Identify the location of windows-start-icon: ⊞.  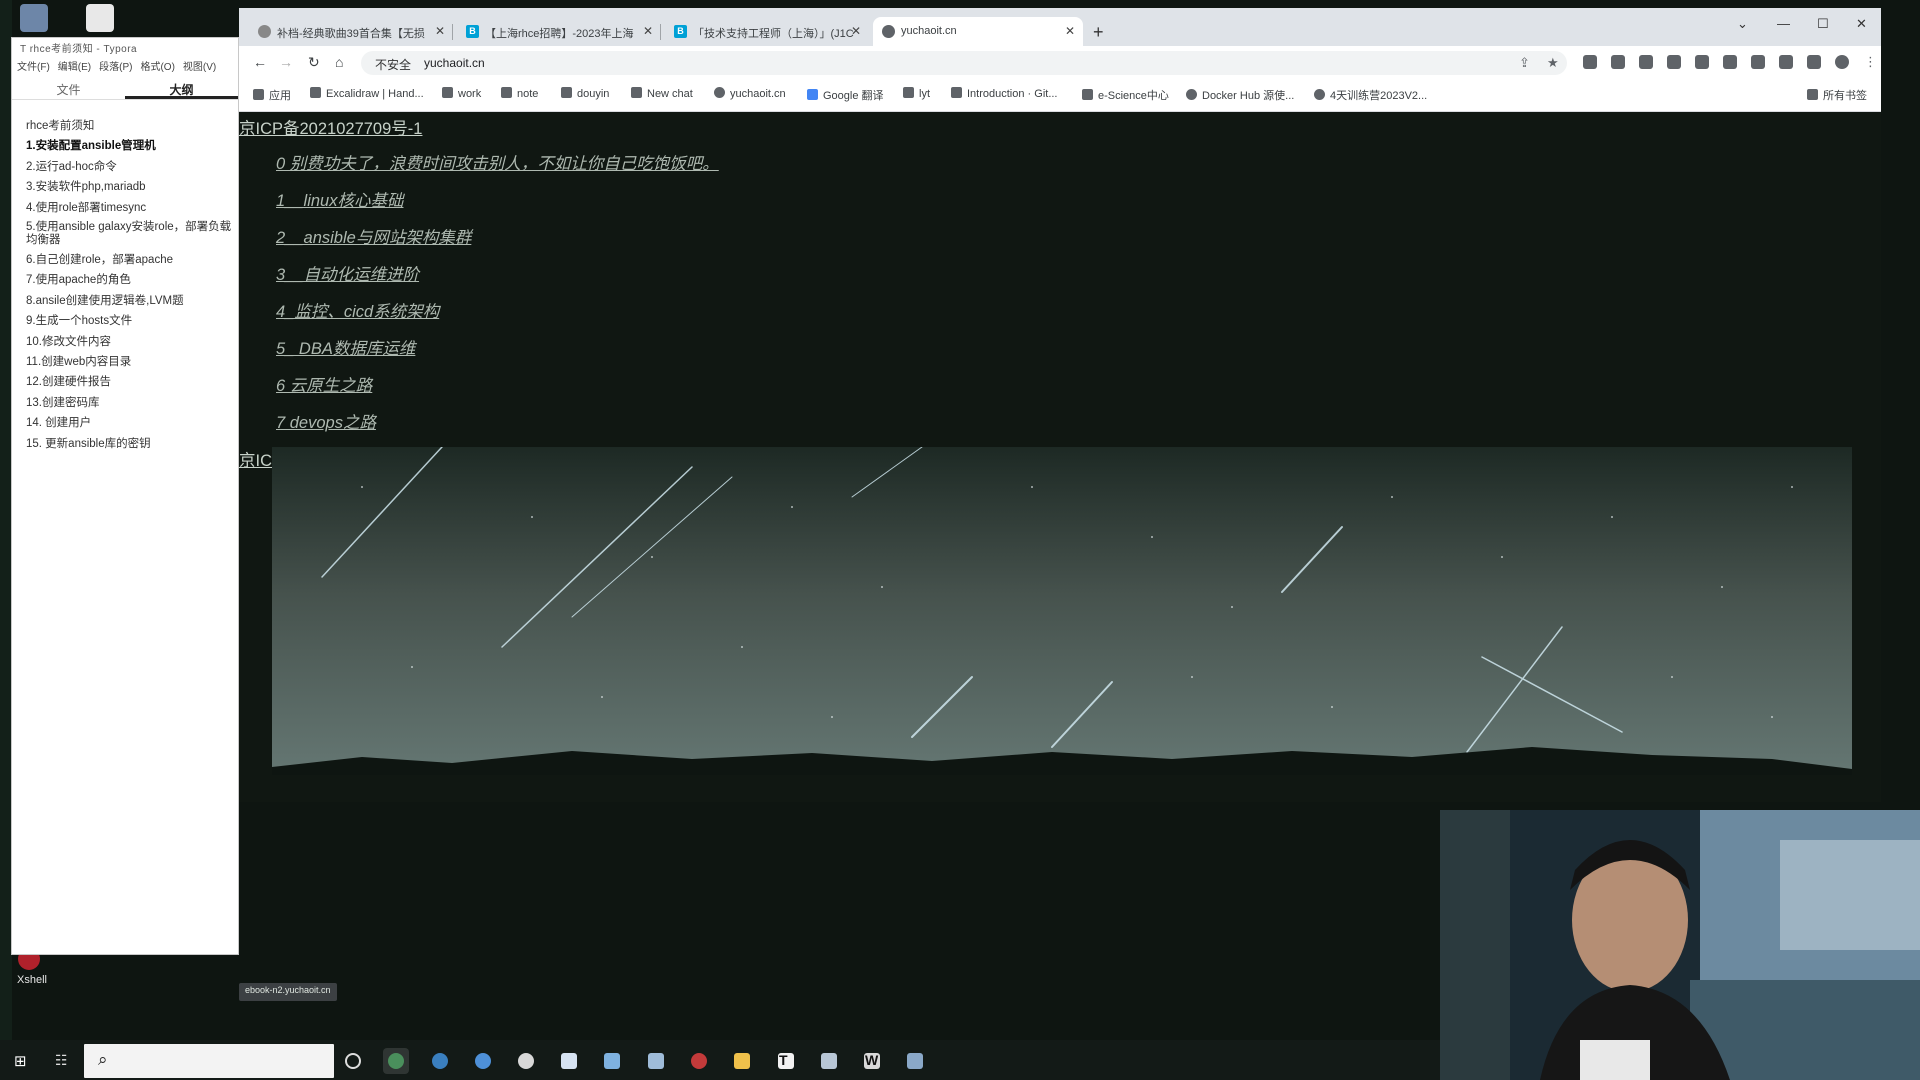
(20, 1061).